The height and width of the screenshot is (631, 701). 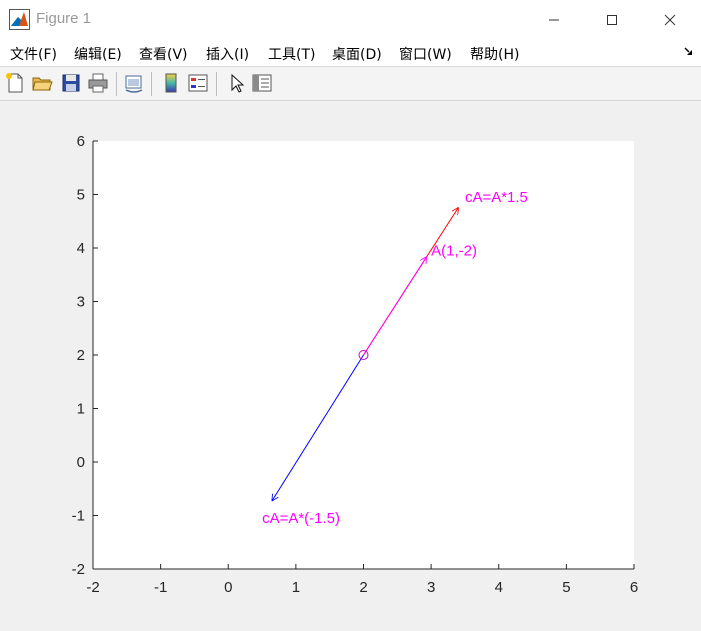 What do you see at coordinates (33, 54) in the screenshot?
I see `menu-file: 文件(F)` at bounding box center [33, 54].